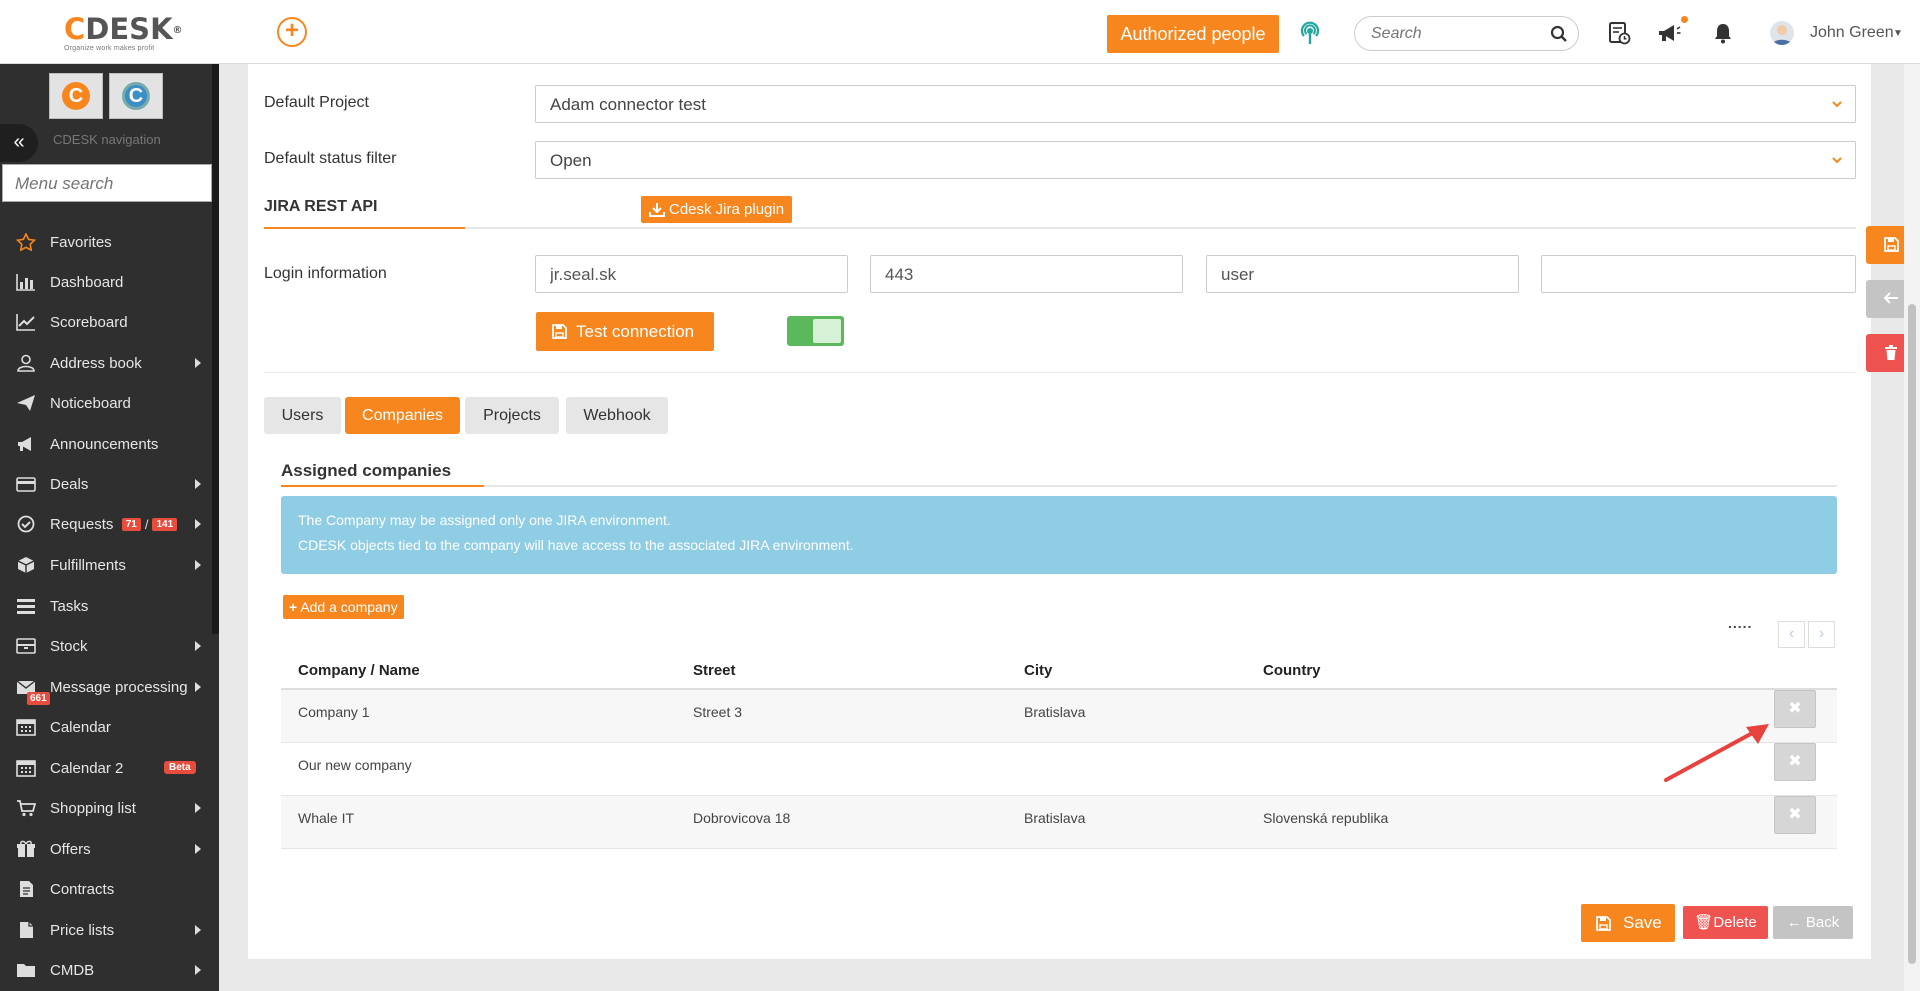 This screenshot has height=991, width=1920. Describe the element at coordinates (106, 322) in the screenshot. I see `sidebar-item-scoreboard: Scoreboard` at that location.